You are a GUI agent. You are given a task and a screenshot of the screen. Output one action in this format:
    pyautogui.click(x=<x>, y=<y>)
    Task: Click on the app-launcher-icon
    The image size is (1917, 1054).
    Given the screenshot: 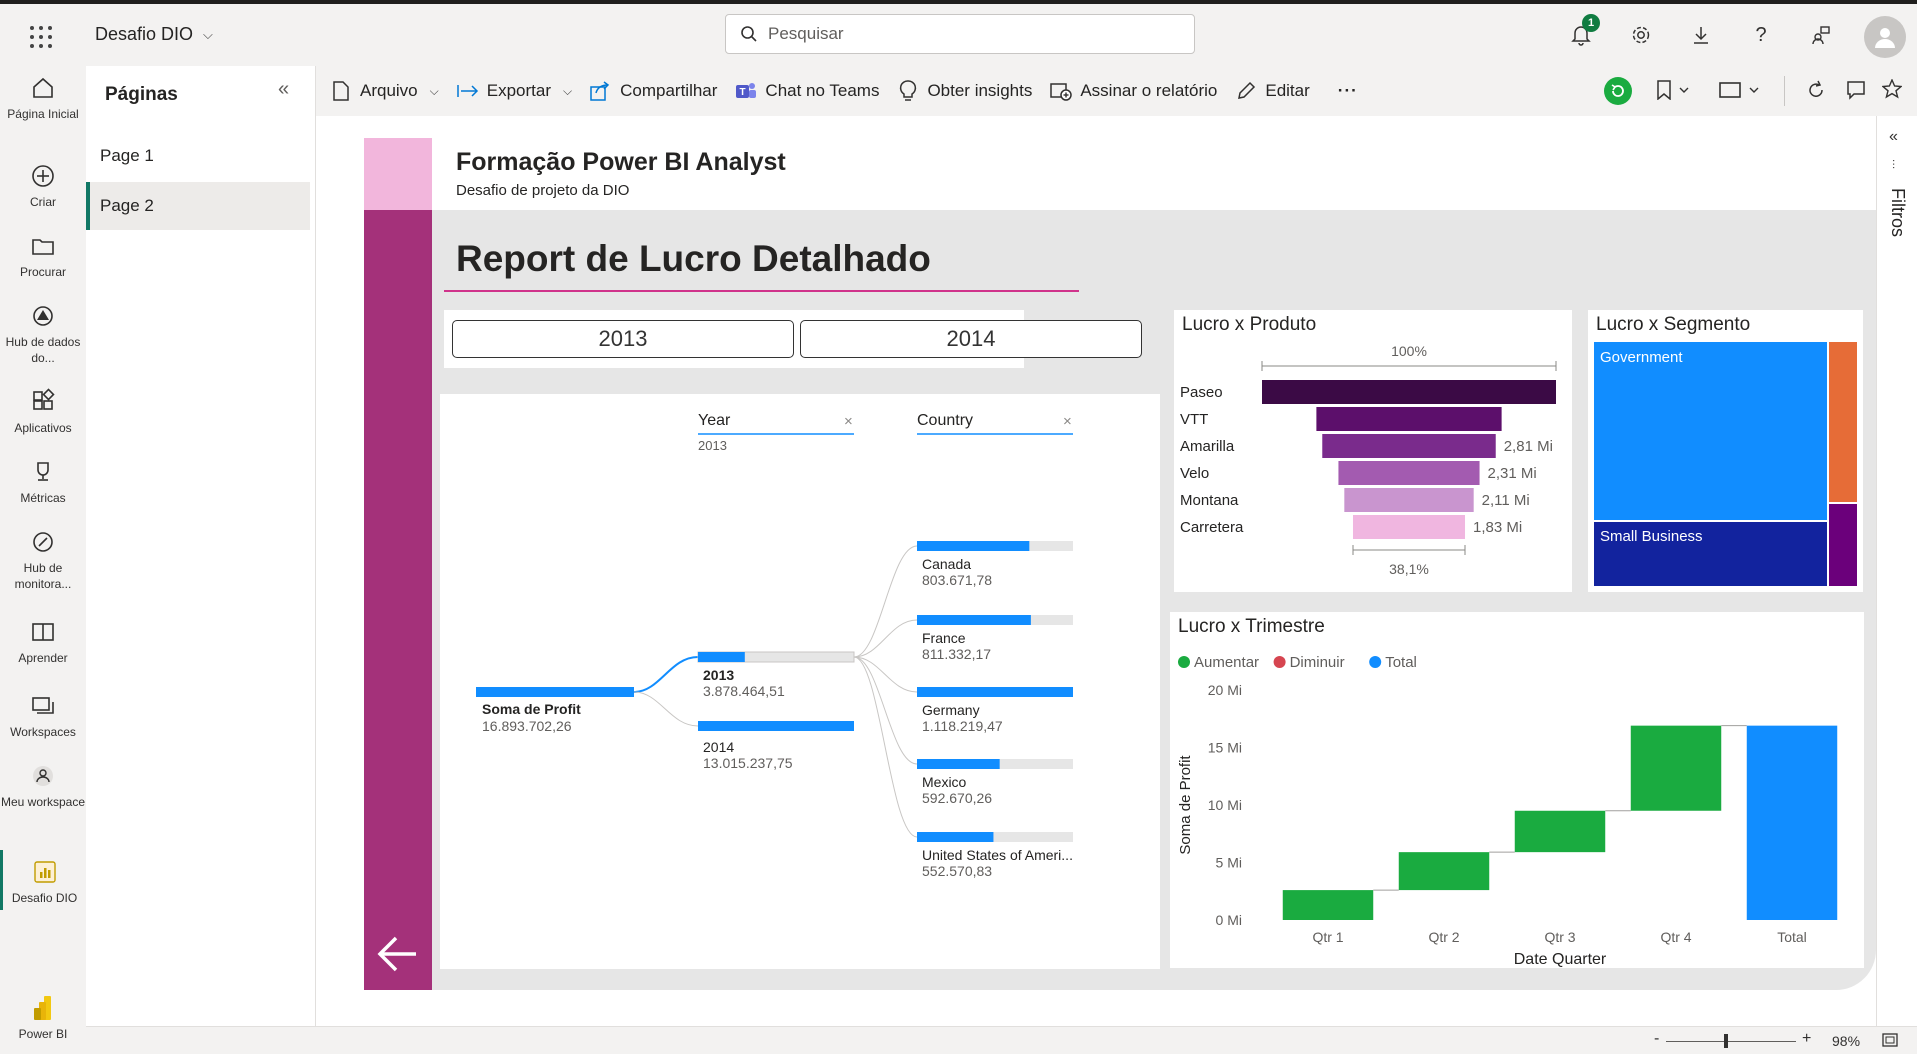 What is the action you would take?
    pyautogui.click(x=41, y=37)
    